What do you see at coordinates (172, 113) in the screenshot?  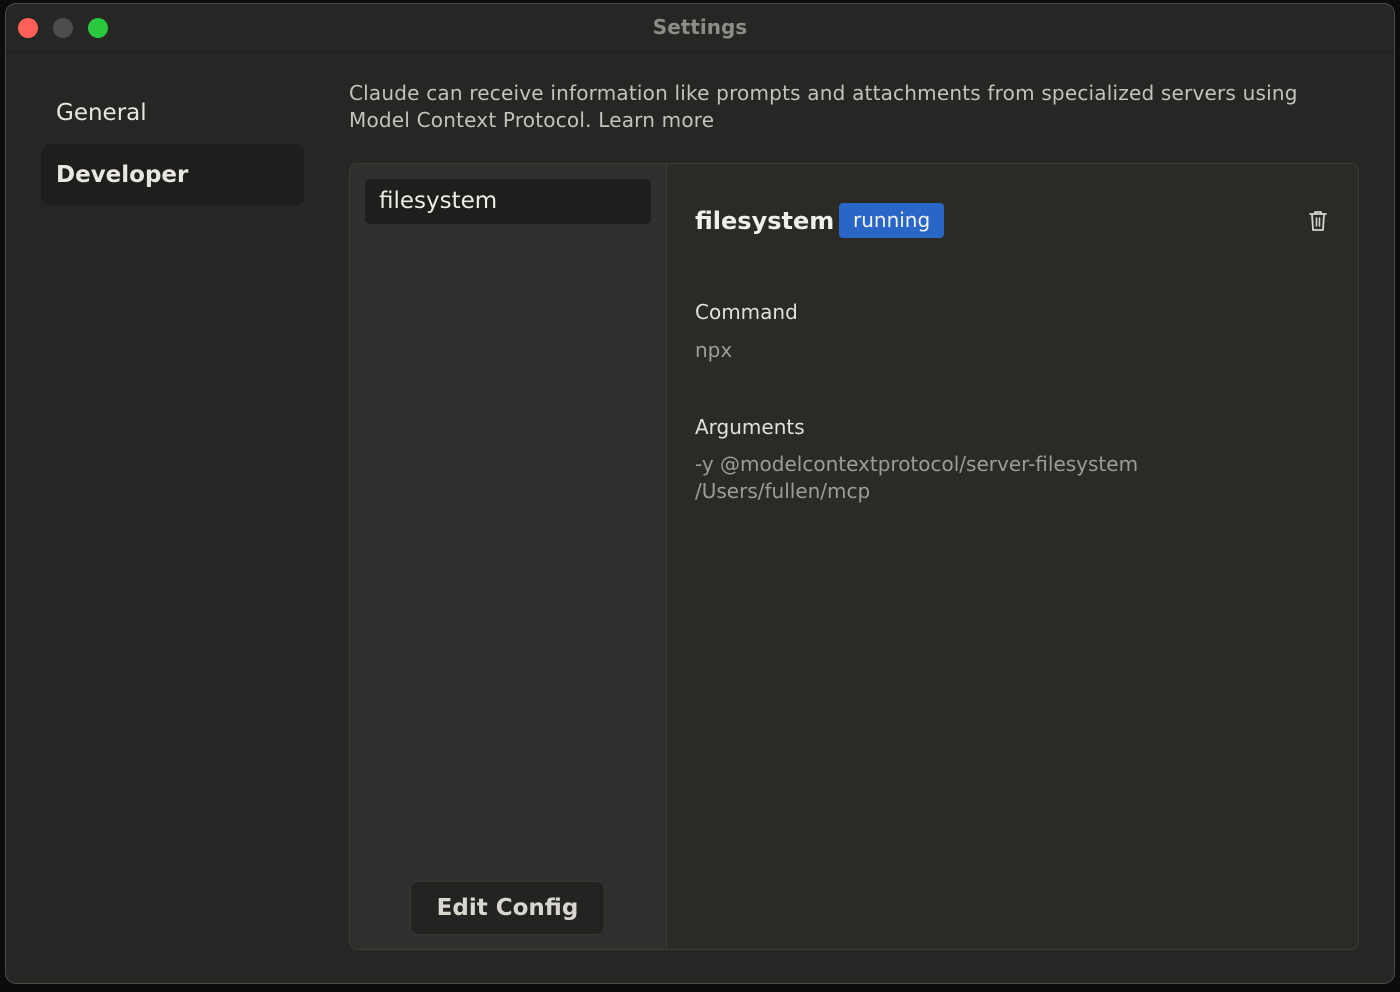 I see `sidebar-item-general: General` at bounding box center [172, 113].